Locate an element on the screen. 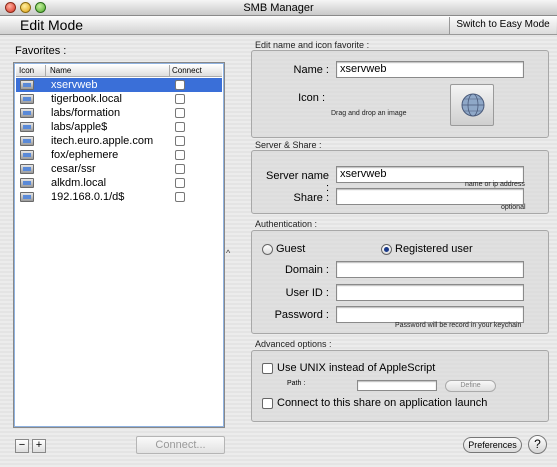 The image size is (557, 467). favorites-table-header: Icon Name Connect is located at coordinates (119, 71).